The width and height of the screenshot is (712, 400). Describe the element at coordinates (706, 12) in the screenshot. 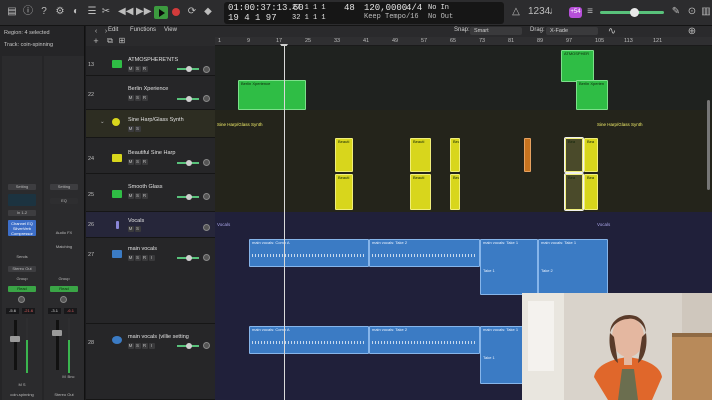

I see `browser-icon: ▥` at that location.